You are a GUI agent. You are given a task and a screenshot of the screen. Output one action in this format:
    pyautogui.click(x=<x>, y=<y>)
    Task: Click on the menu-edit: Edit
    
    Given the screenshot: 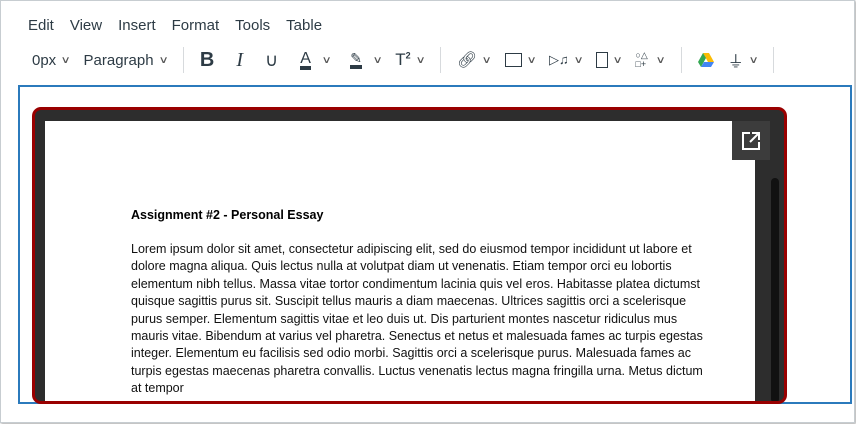 What is the action you would take?
    pyautogui.click(x=41, y=25)
    